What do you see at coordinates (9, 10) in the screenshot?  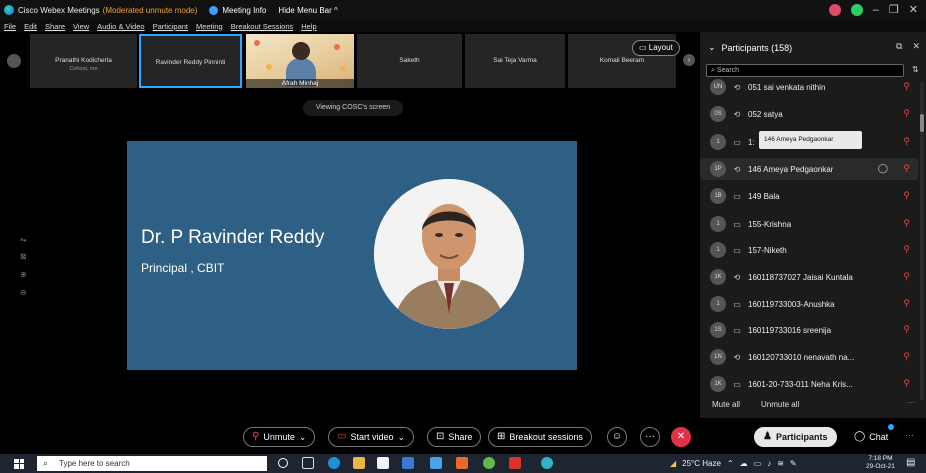 I see `webex-logo-icon` at bounding box center [9, 10].